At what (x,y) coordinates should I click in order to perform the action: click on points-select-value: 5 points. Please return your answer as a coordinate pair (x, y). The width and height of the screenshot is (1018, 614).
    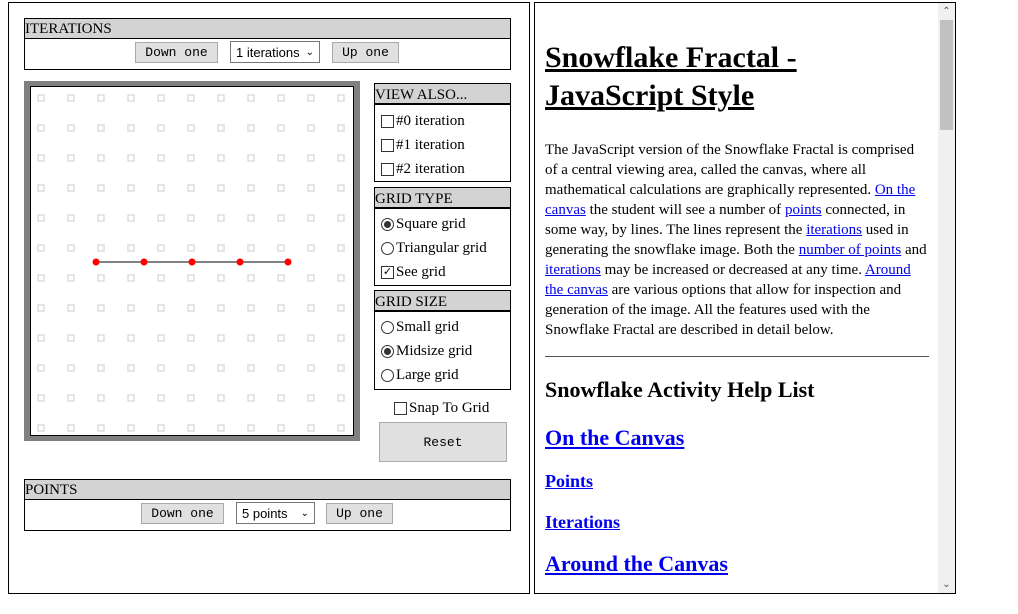
    Looking at the image, I should click on (265, 513).